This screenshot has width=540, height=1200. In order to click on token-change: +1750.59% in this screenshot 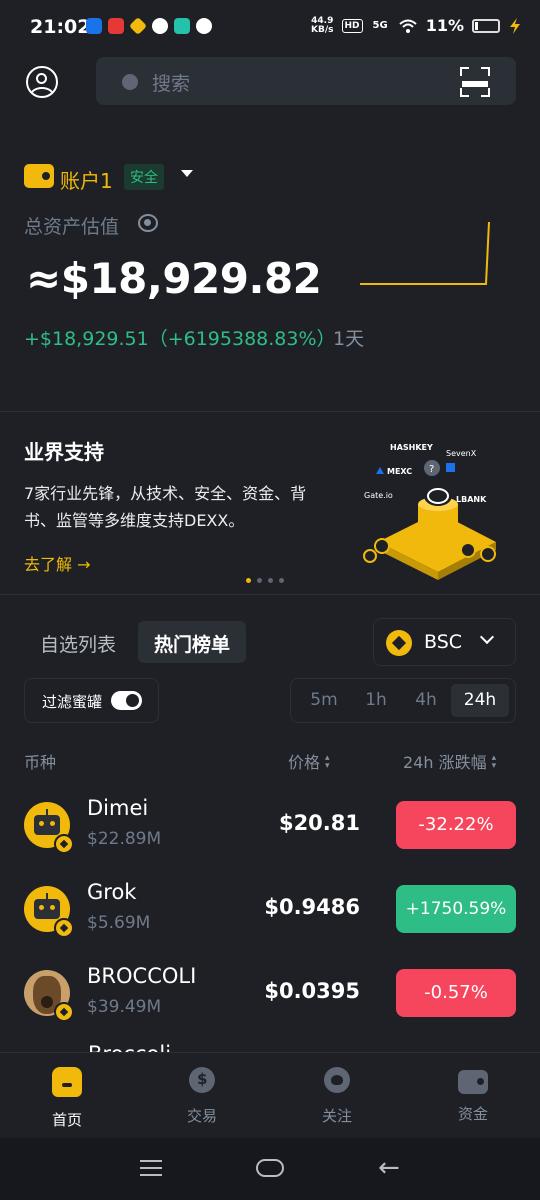, I will do `click(456, 909)`.